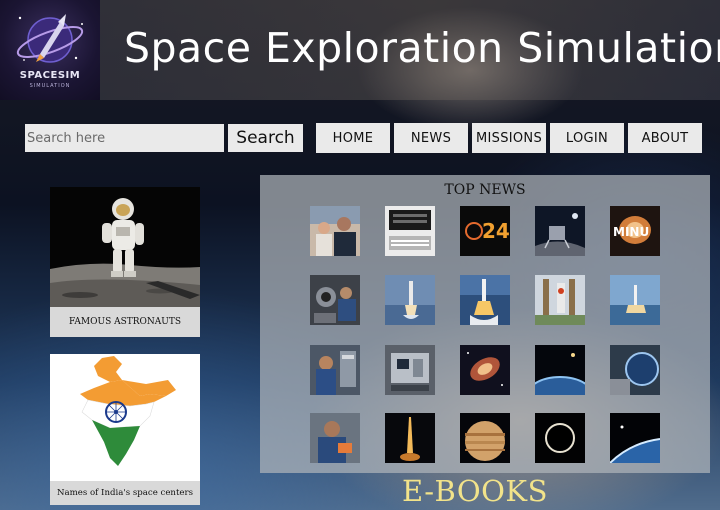 This screenshot has width=720, height=510. What do you see at coordinates (509, 138) in the screenshot?
I see `nav-item-missions: MISSIONS` at bounding box center [509, 138].